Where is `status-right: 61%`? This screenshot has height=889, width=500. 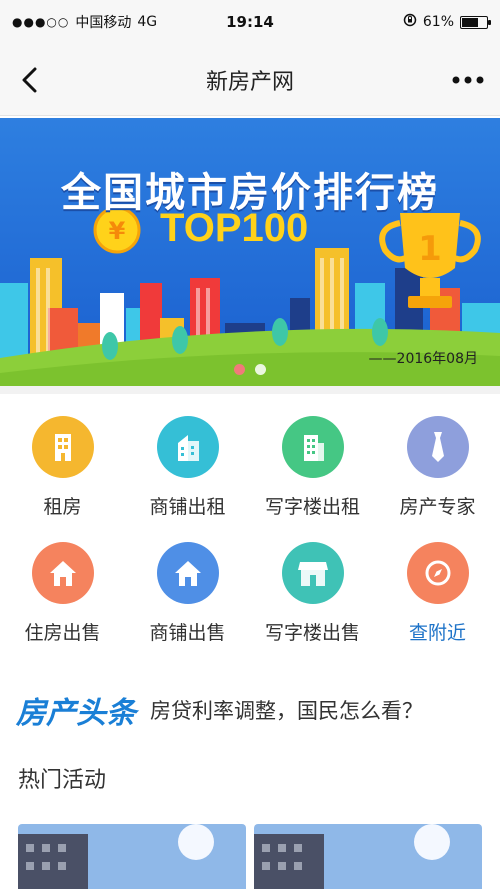
status-right: 61% is located at coordinates (447, 22).